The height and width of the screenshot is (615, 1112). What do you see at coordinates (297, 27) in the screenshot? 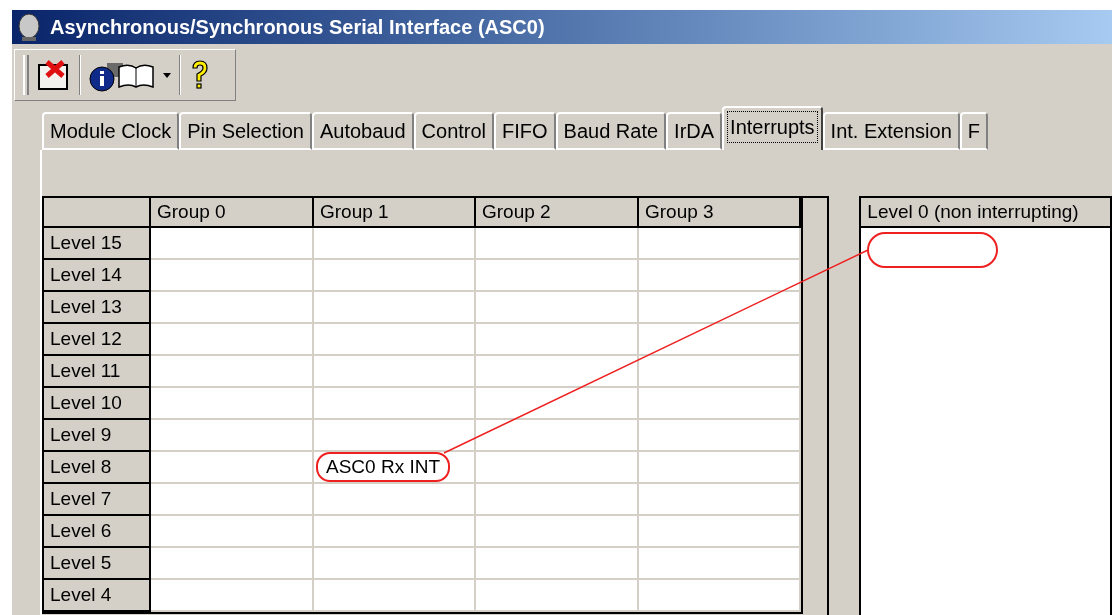
I see `window-title: Asynchronous/Synchronous Serial Interface (ASC0)` at bounding box center [297, 27].